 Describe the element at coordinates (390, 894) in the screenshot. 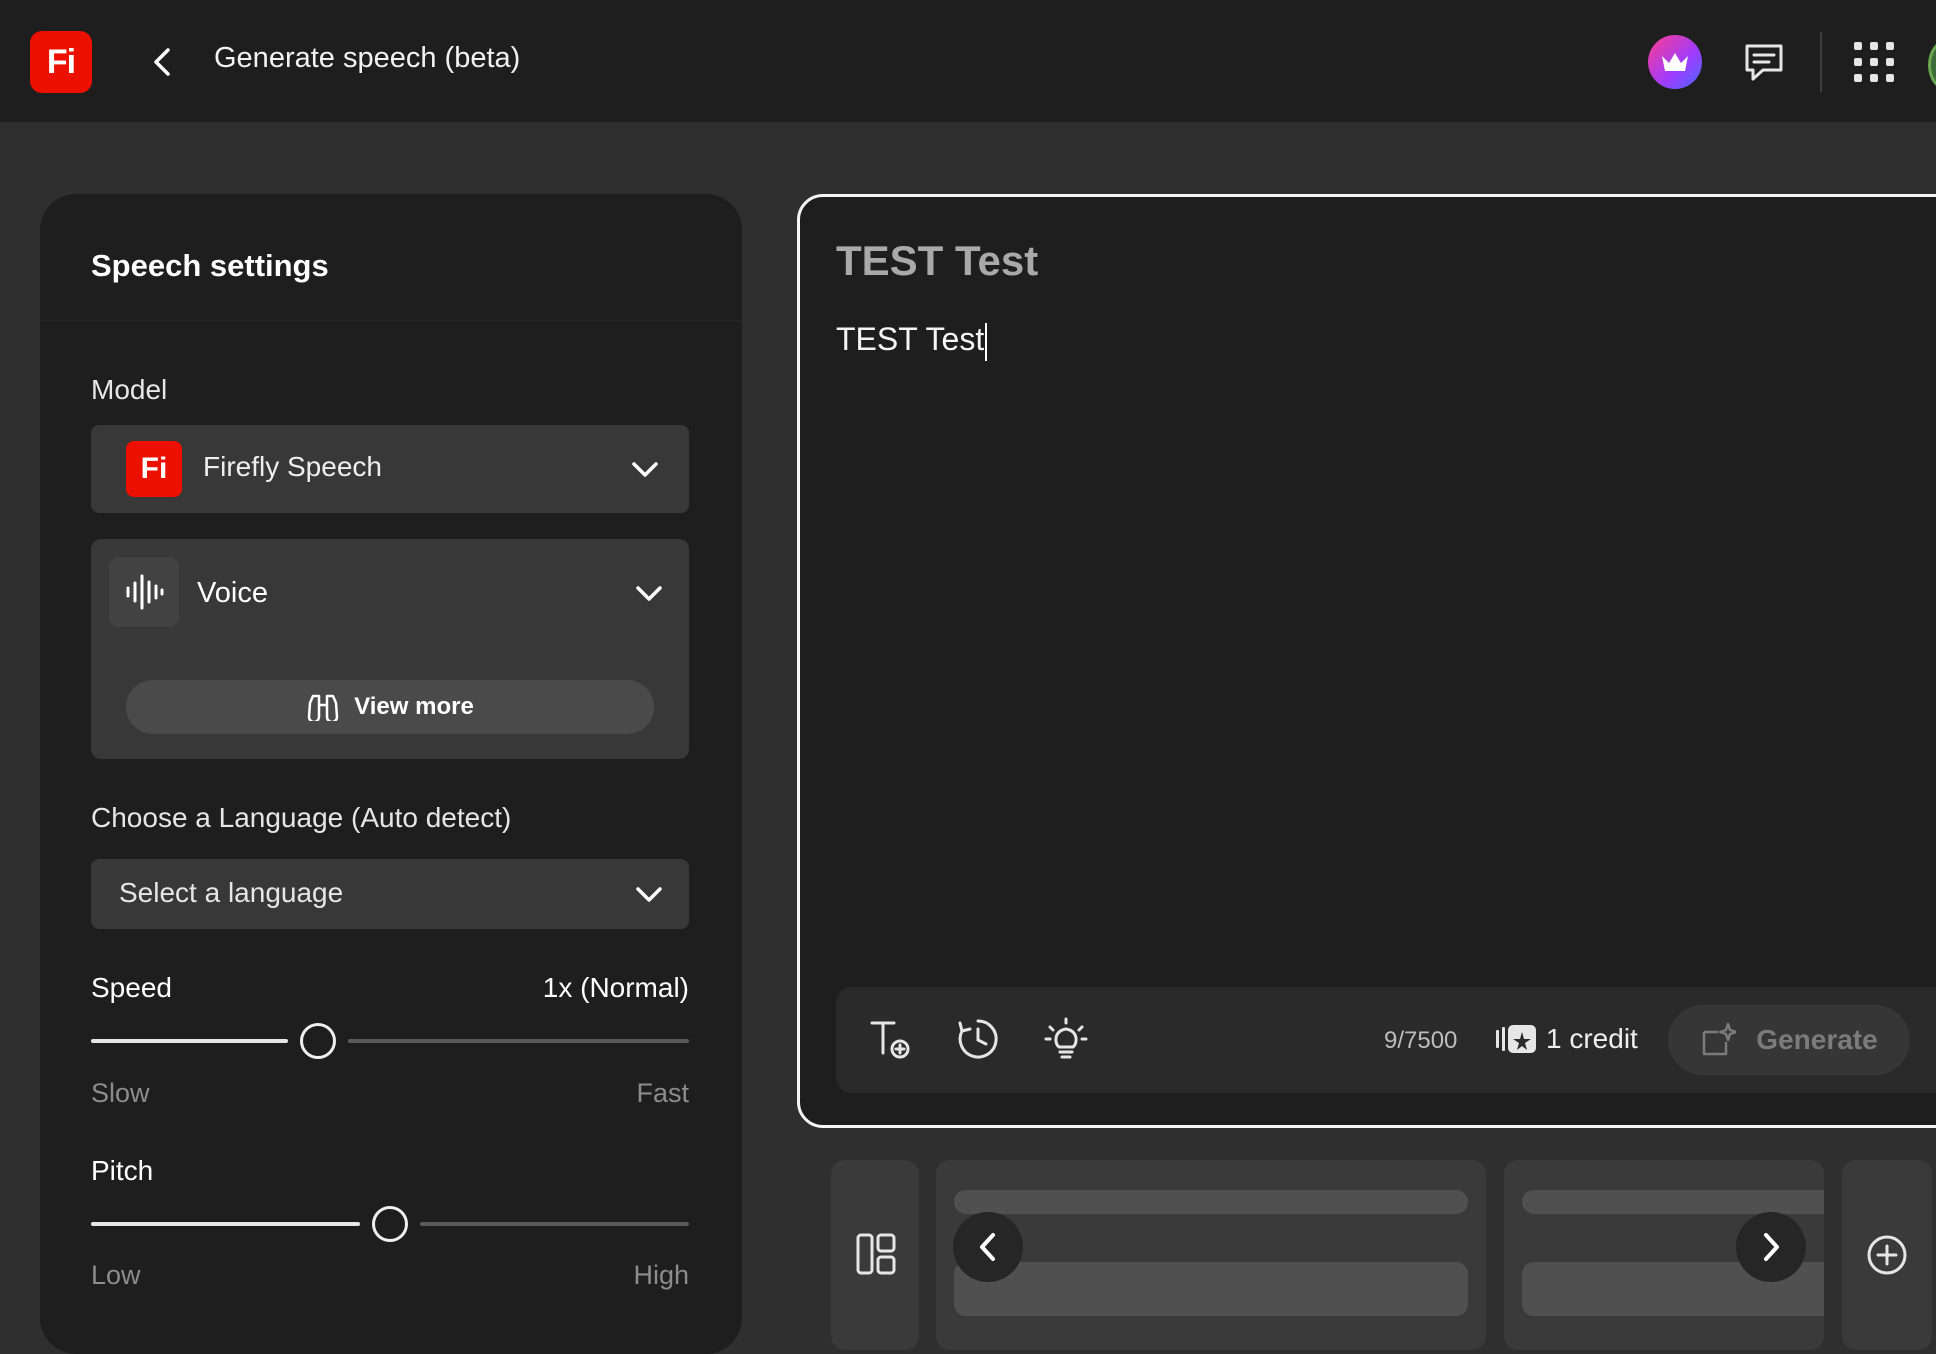

I see `language-dropdown: Select a language` at that location.